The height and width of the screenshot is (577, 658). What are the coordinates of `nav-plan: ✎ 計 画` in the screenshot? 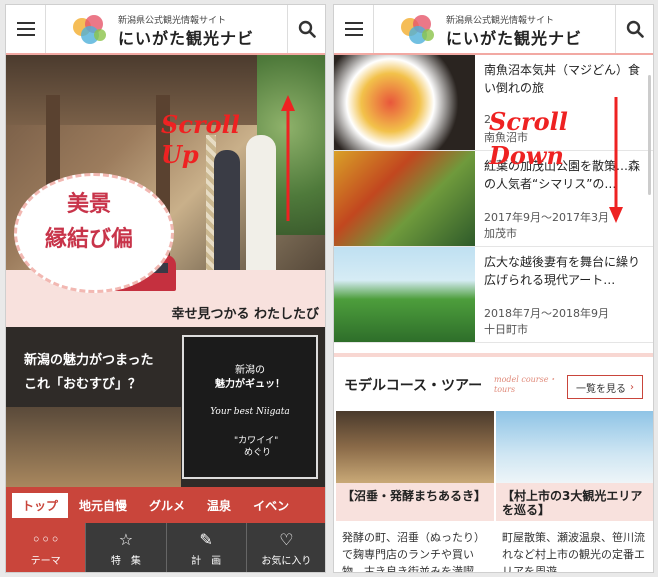 It's located at (206, 547).